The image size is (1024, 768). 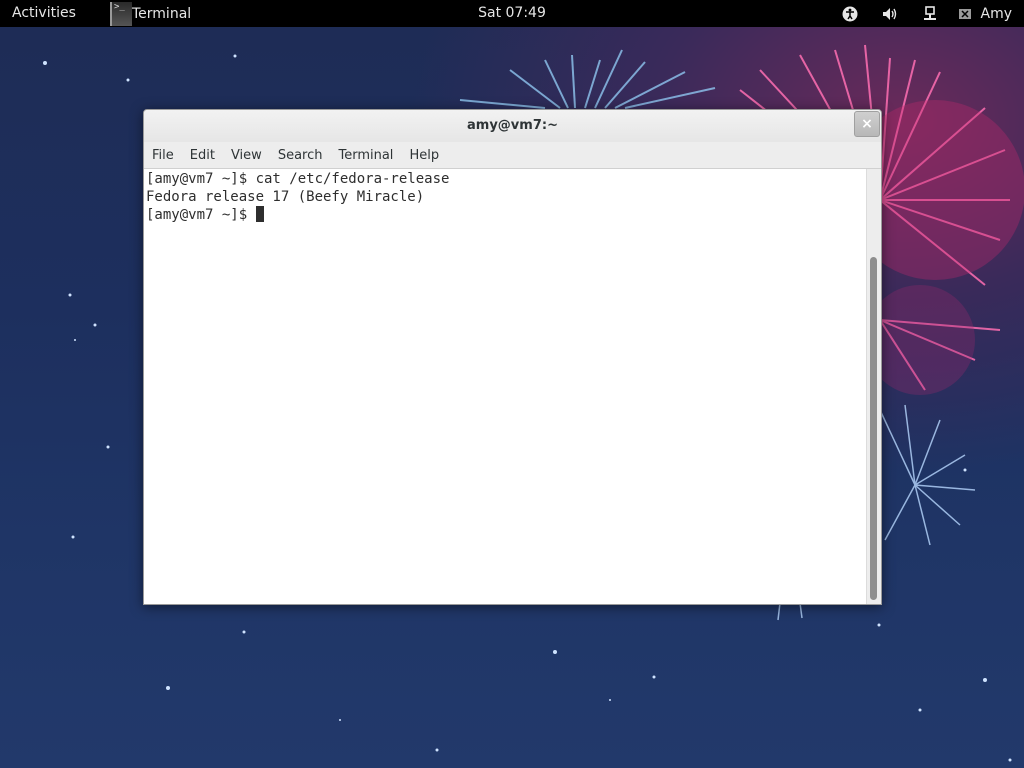 I want to click on user-status-icon, so click(x=966, y=14).